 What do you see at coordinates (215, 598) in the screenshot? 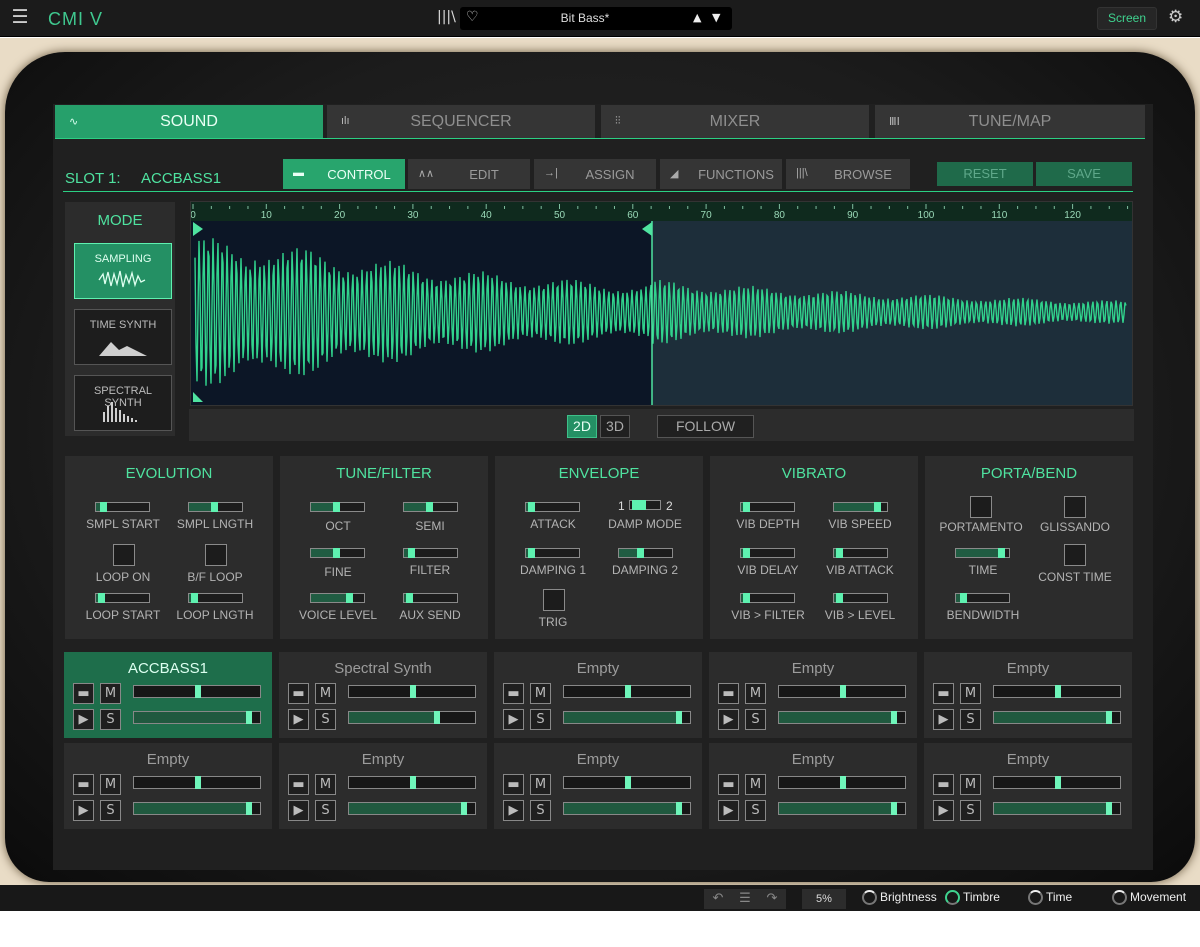
I see `loop-length-slider` at bounding box center [215, 598].